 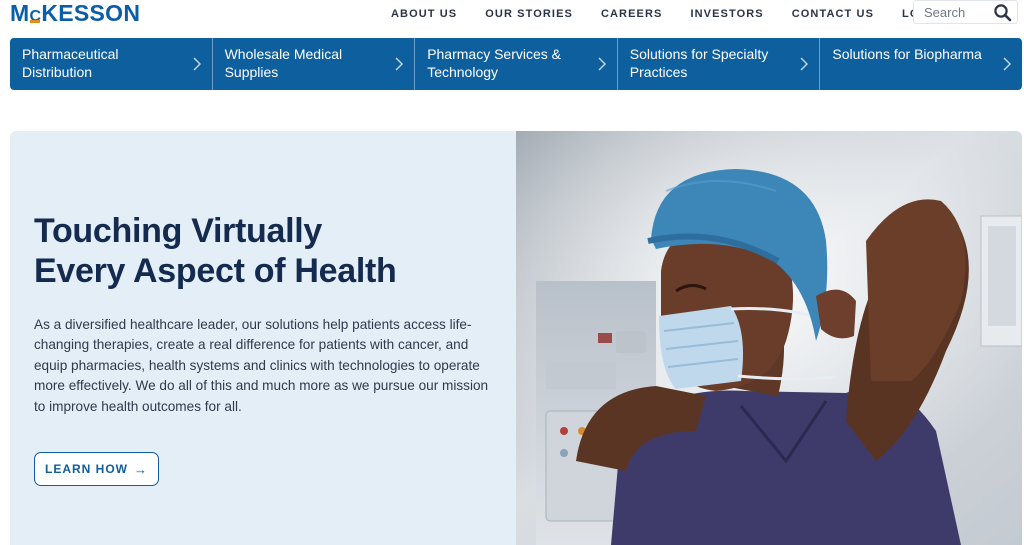 I want to click on category-pharmaceutical-distribution: Pharmaceutical Distribution, so click(x=111, y=64).